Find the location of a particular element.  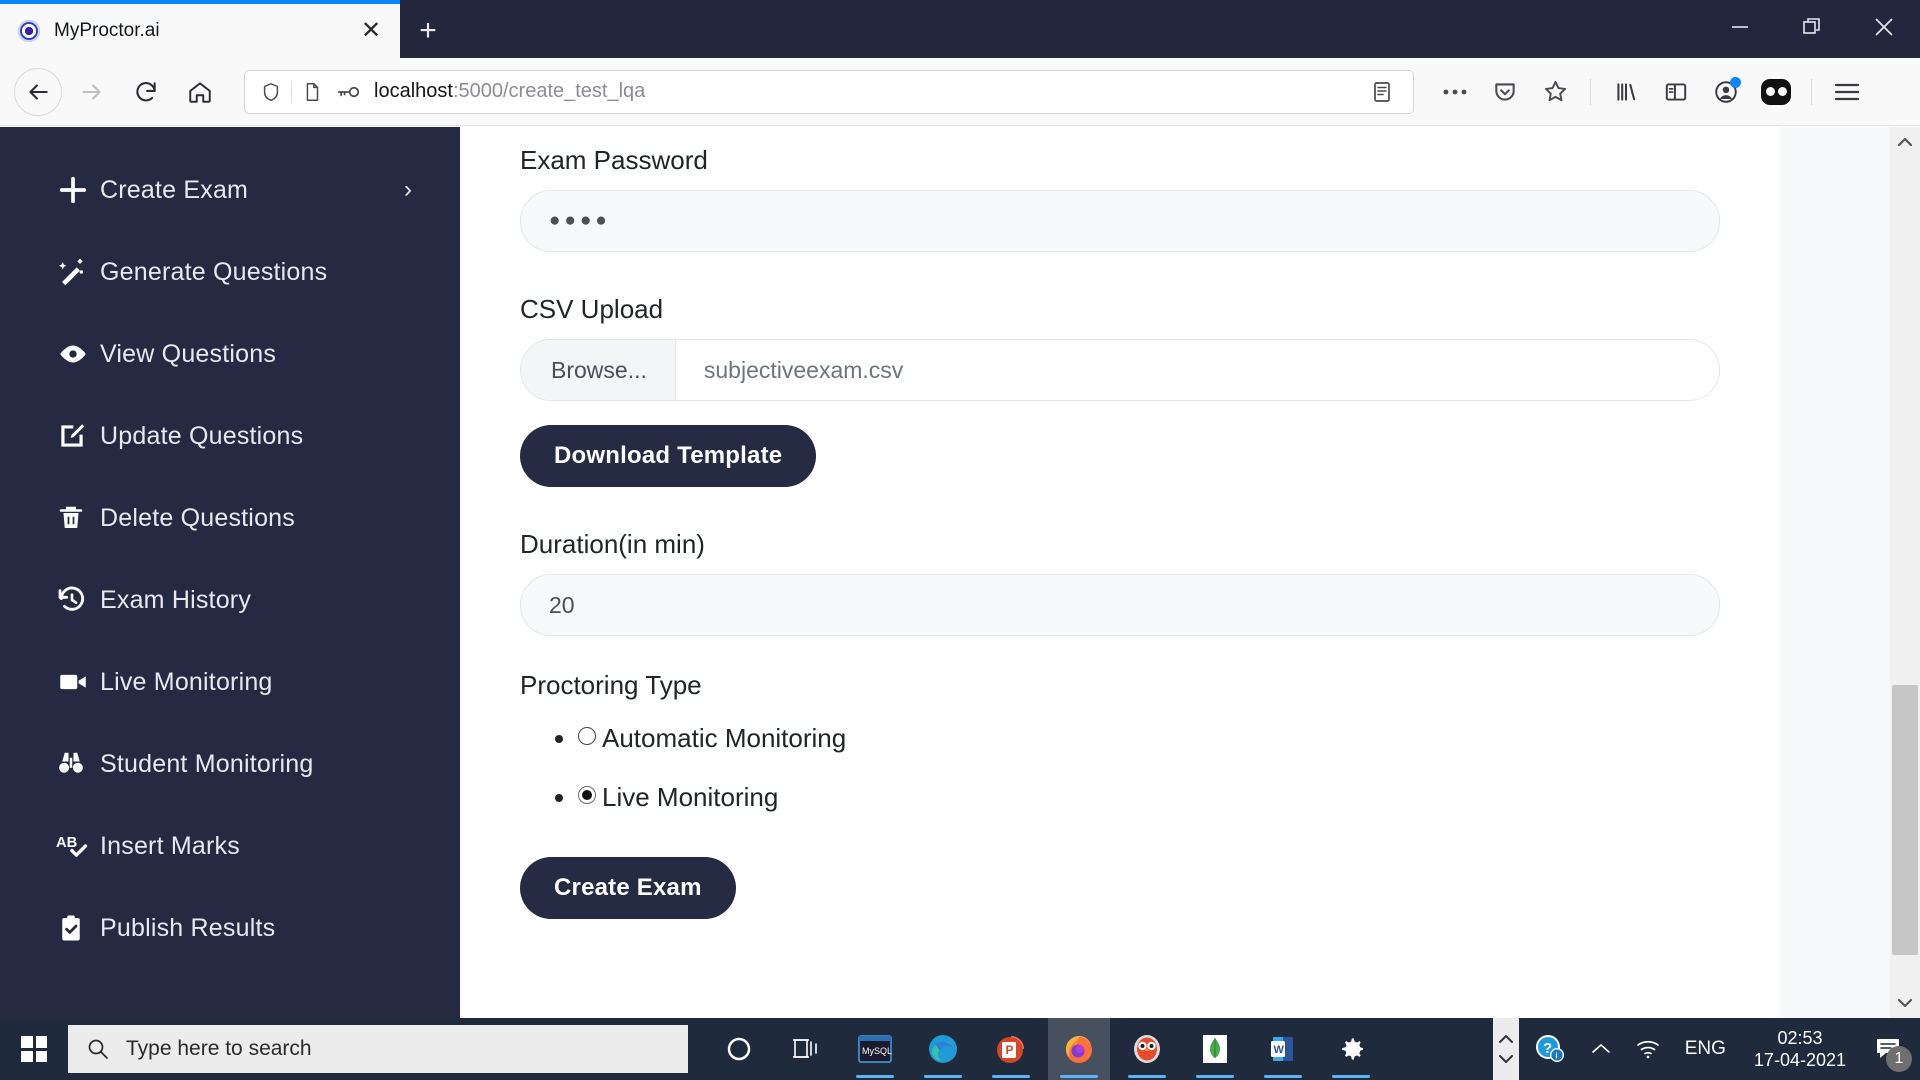

sidebar-item-update-questions: Update Questions is located at coordinates (230, 436).